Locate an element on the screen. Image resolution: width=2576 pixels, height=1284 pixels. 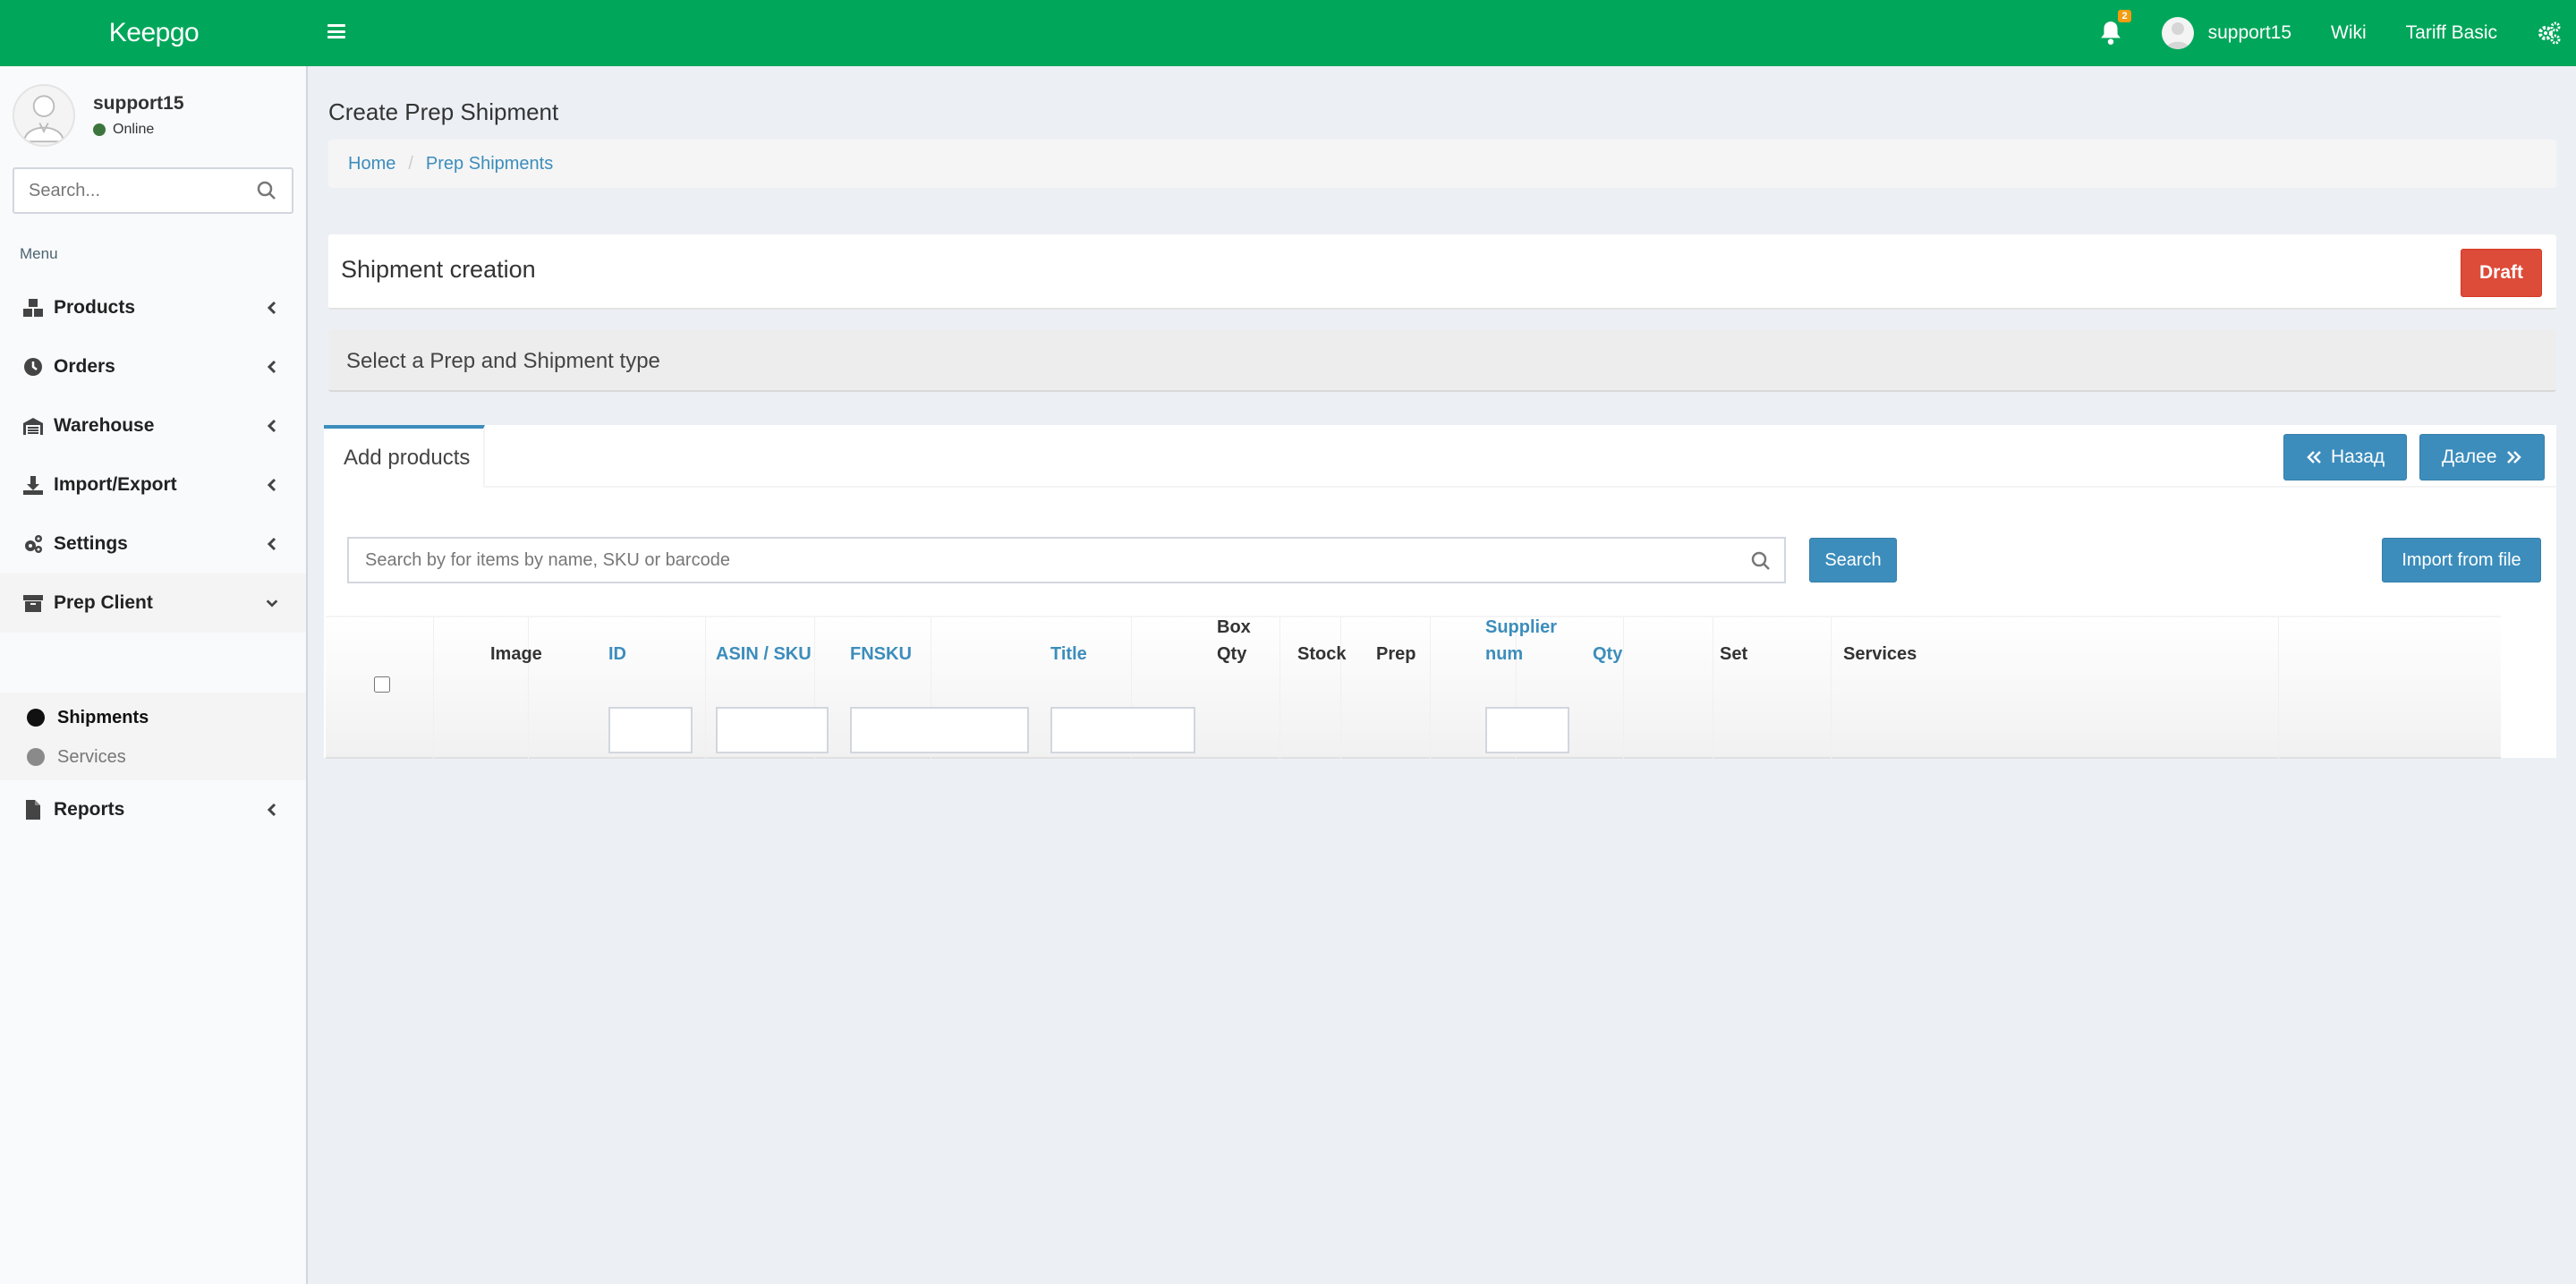
prep-client-submenu: Shipments Services is located at coordinates (153, 736).